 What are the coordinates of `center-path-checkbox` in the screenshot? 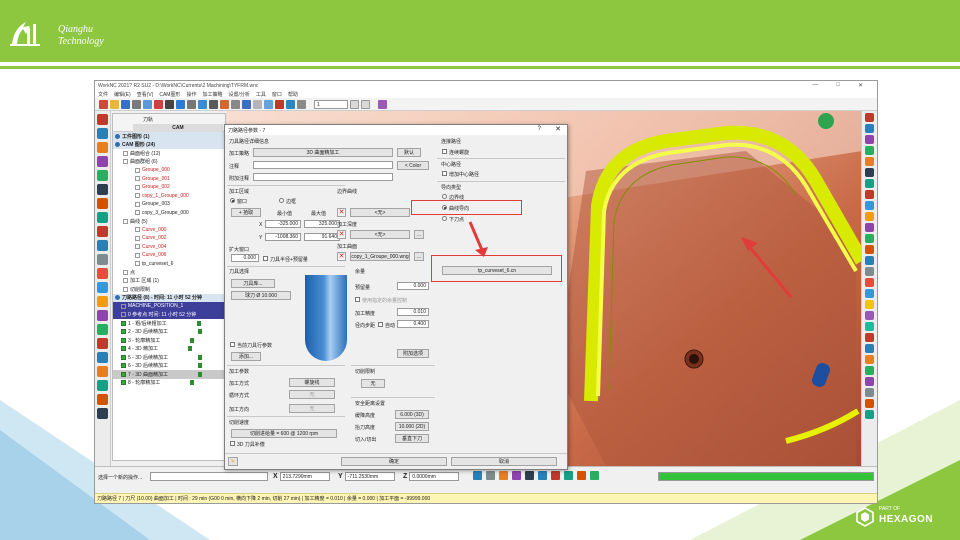 It's located at (444, 173).